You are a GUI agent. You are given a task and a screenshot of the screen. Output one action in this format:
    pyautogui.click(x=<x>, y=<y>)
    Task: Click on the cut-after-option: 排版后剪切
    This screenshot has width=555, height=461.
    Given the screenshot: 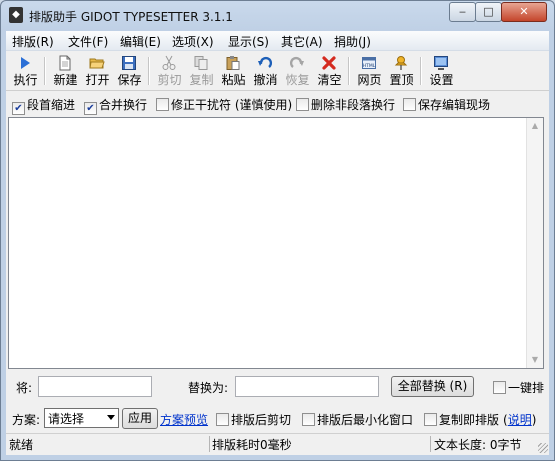 What is the action you would take?
    pyautogui.click(x=253, y=419)
    